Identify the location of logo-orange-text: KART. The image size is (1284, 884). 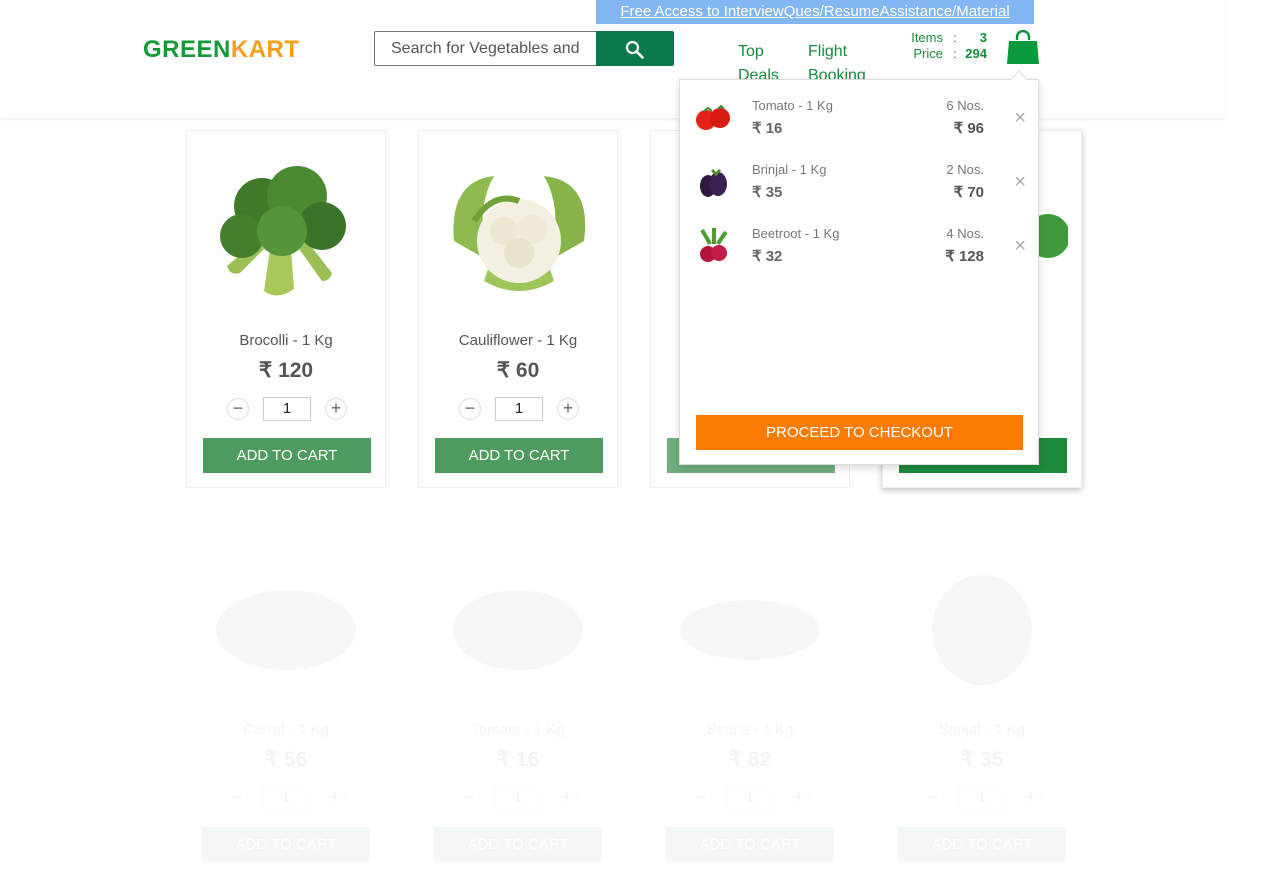
(265, 49).